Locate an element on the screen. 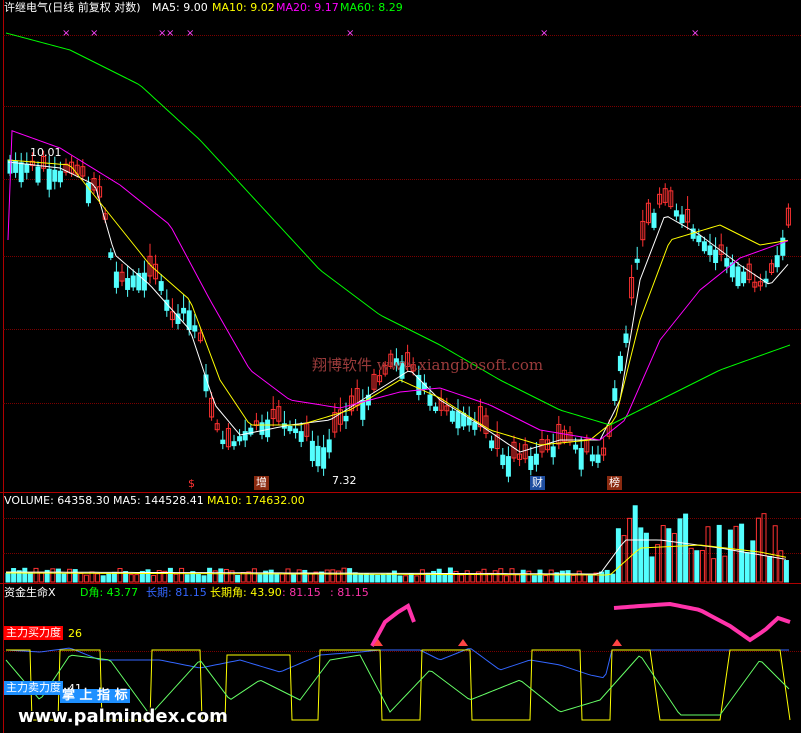 This screenshot has width=801, height=733. ma10-legend: MA10: 9.02 is located at coordinates (243, 7).